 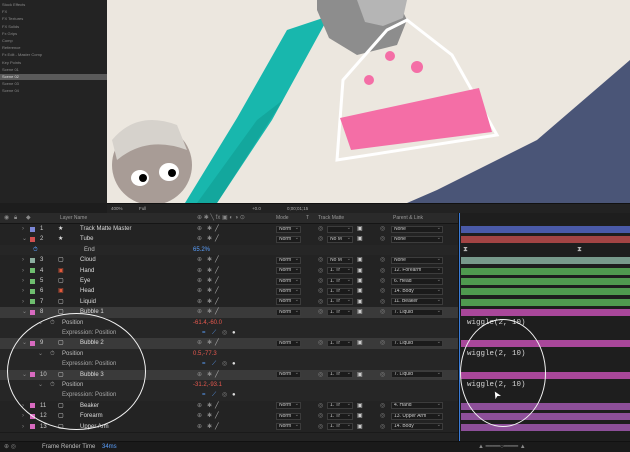 I want to click on project-item: FX, so click(x=53, y=12).